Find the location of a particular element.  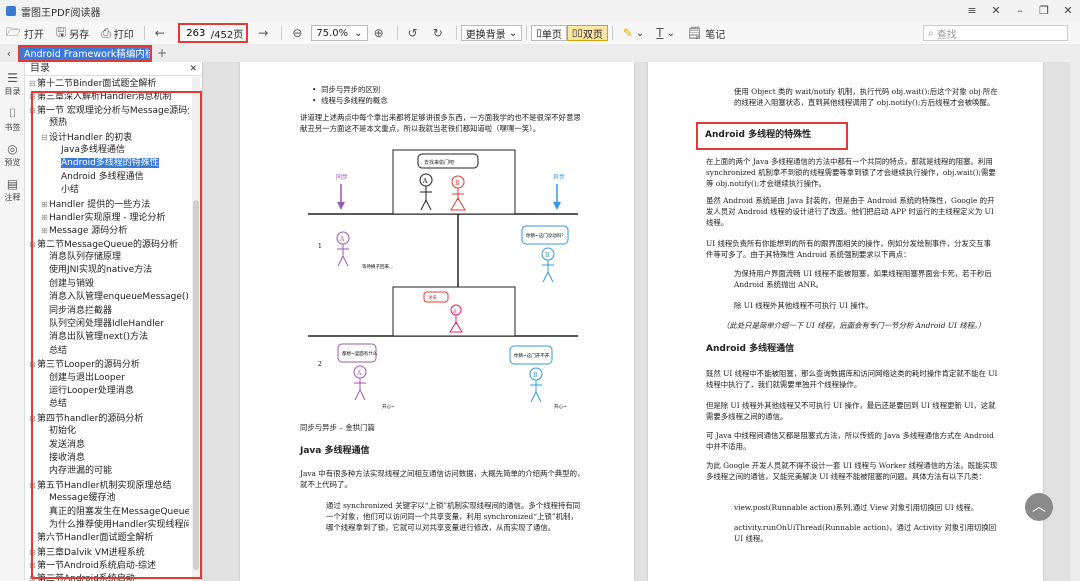

document-scrollbar is located at coordinates (1075, 321).